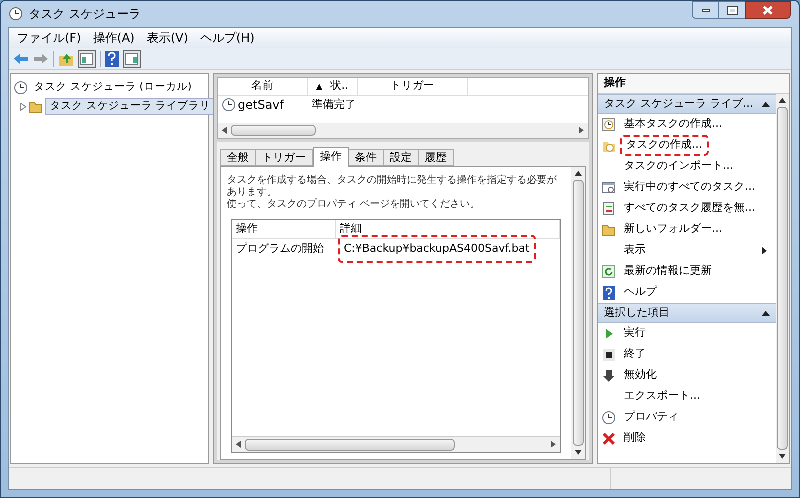 This screenshot has width=800, height=498. I want to click on action-item: ヘルプ, so click(640, 292).